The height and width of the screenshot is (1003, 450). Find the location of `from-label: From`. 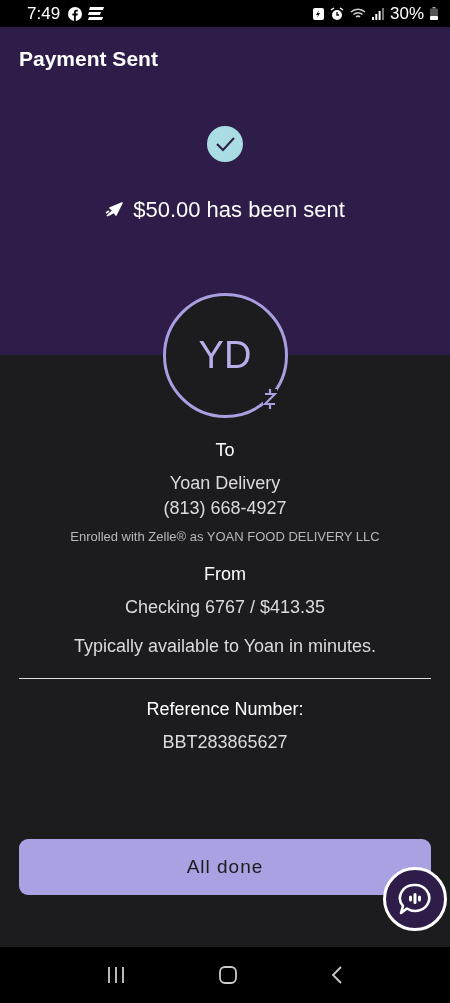

from-label: From is located at coordinates (225, 574).